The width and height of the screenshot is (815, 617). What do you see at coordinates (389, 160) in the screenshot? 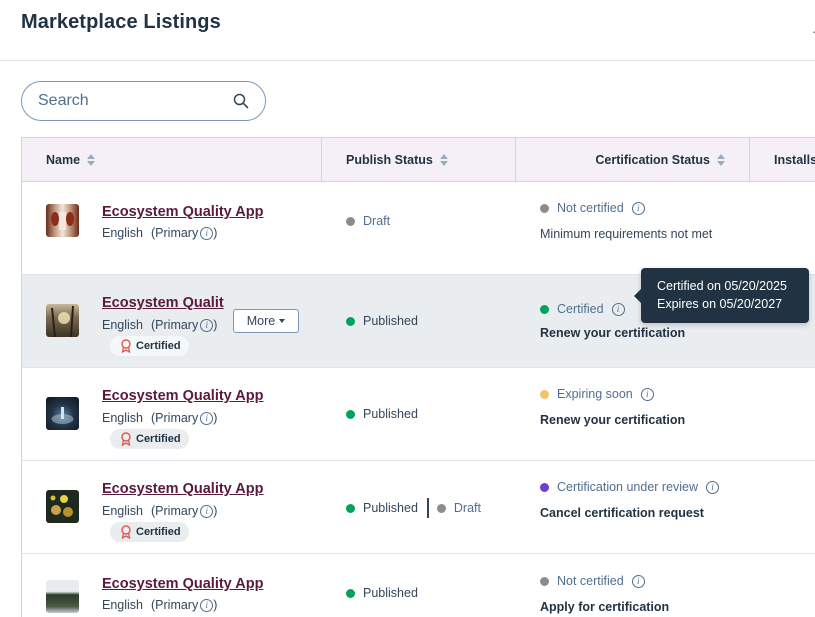
I see `column-header-publish-status-label: Publish Status` at bounding box center [389, 160].